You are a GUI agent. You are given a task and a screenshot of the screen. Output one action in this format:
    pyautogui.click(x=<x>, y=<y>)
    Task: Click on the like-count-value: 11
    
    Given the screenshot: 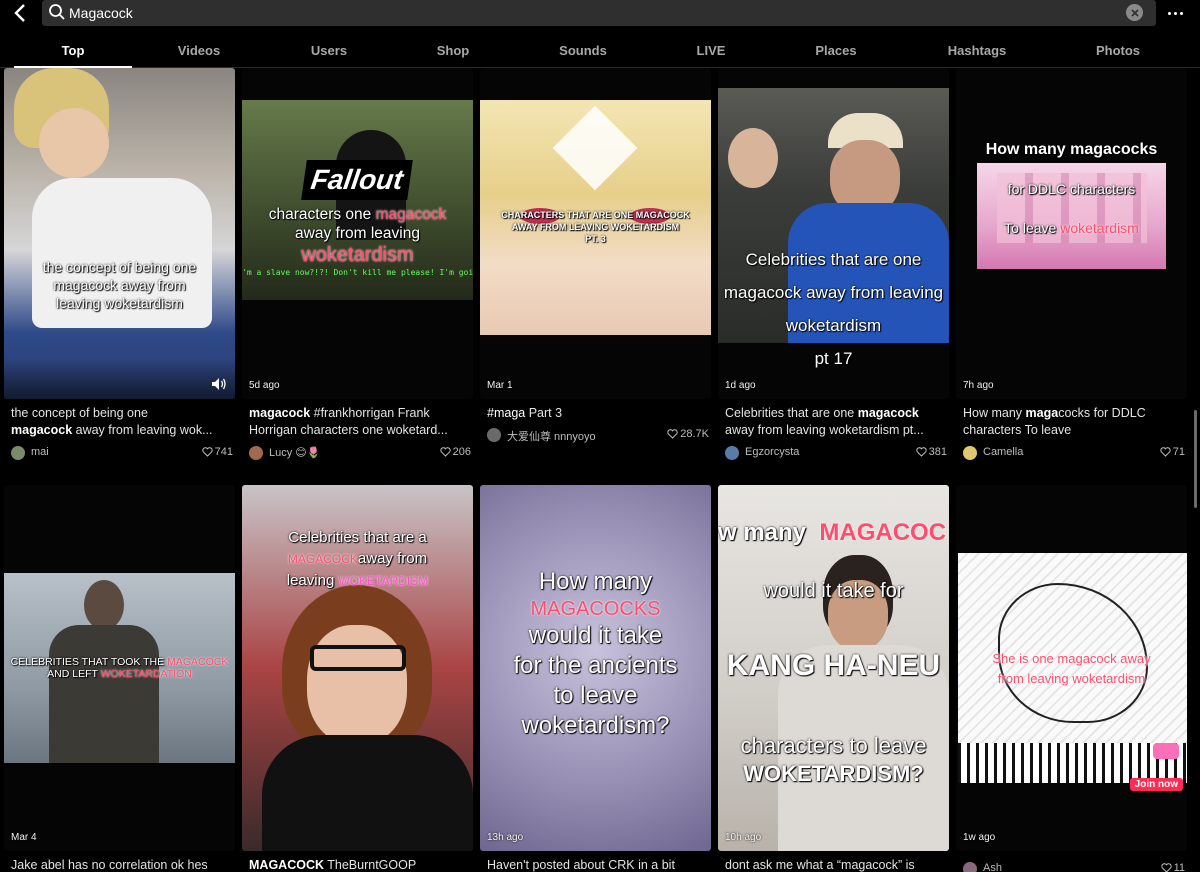 What is the action you would take?
    pyautogui.click(x=1179, y=867)
    